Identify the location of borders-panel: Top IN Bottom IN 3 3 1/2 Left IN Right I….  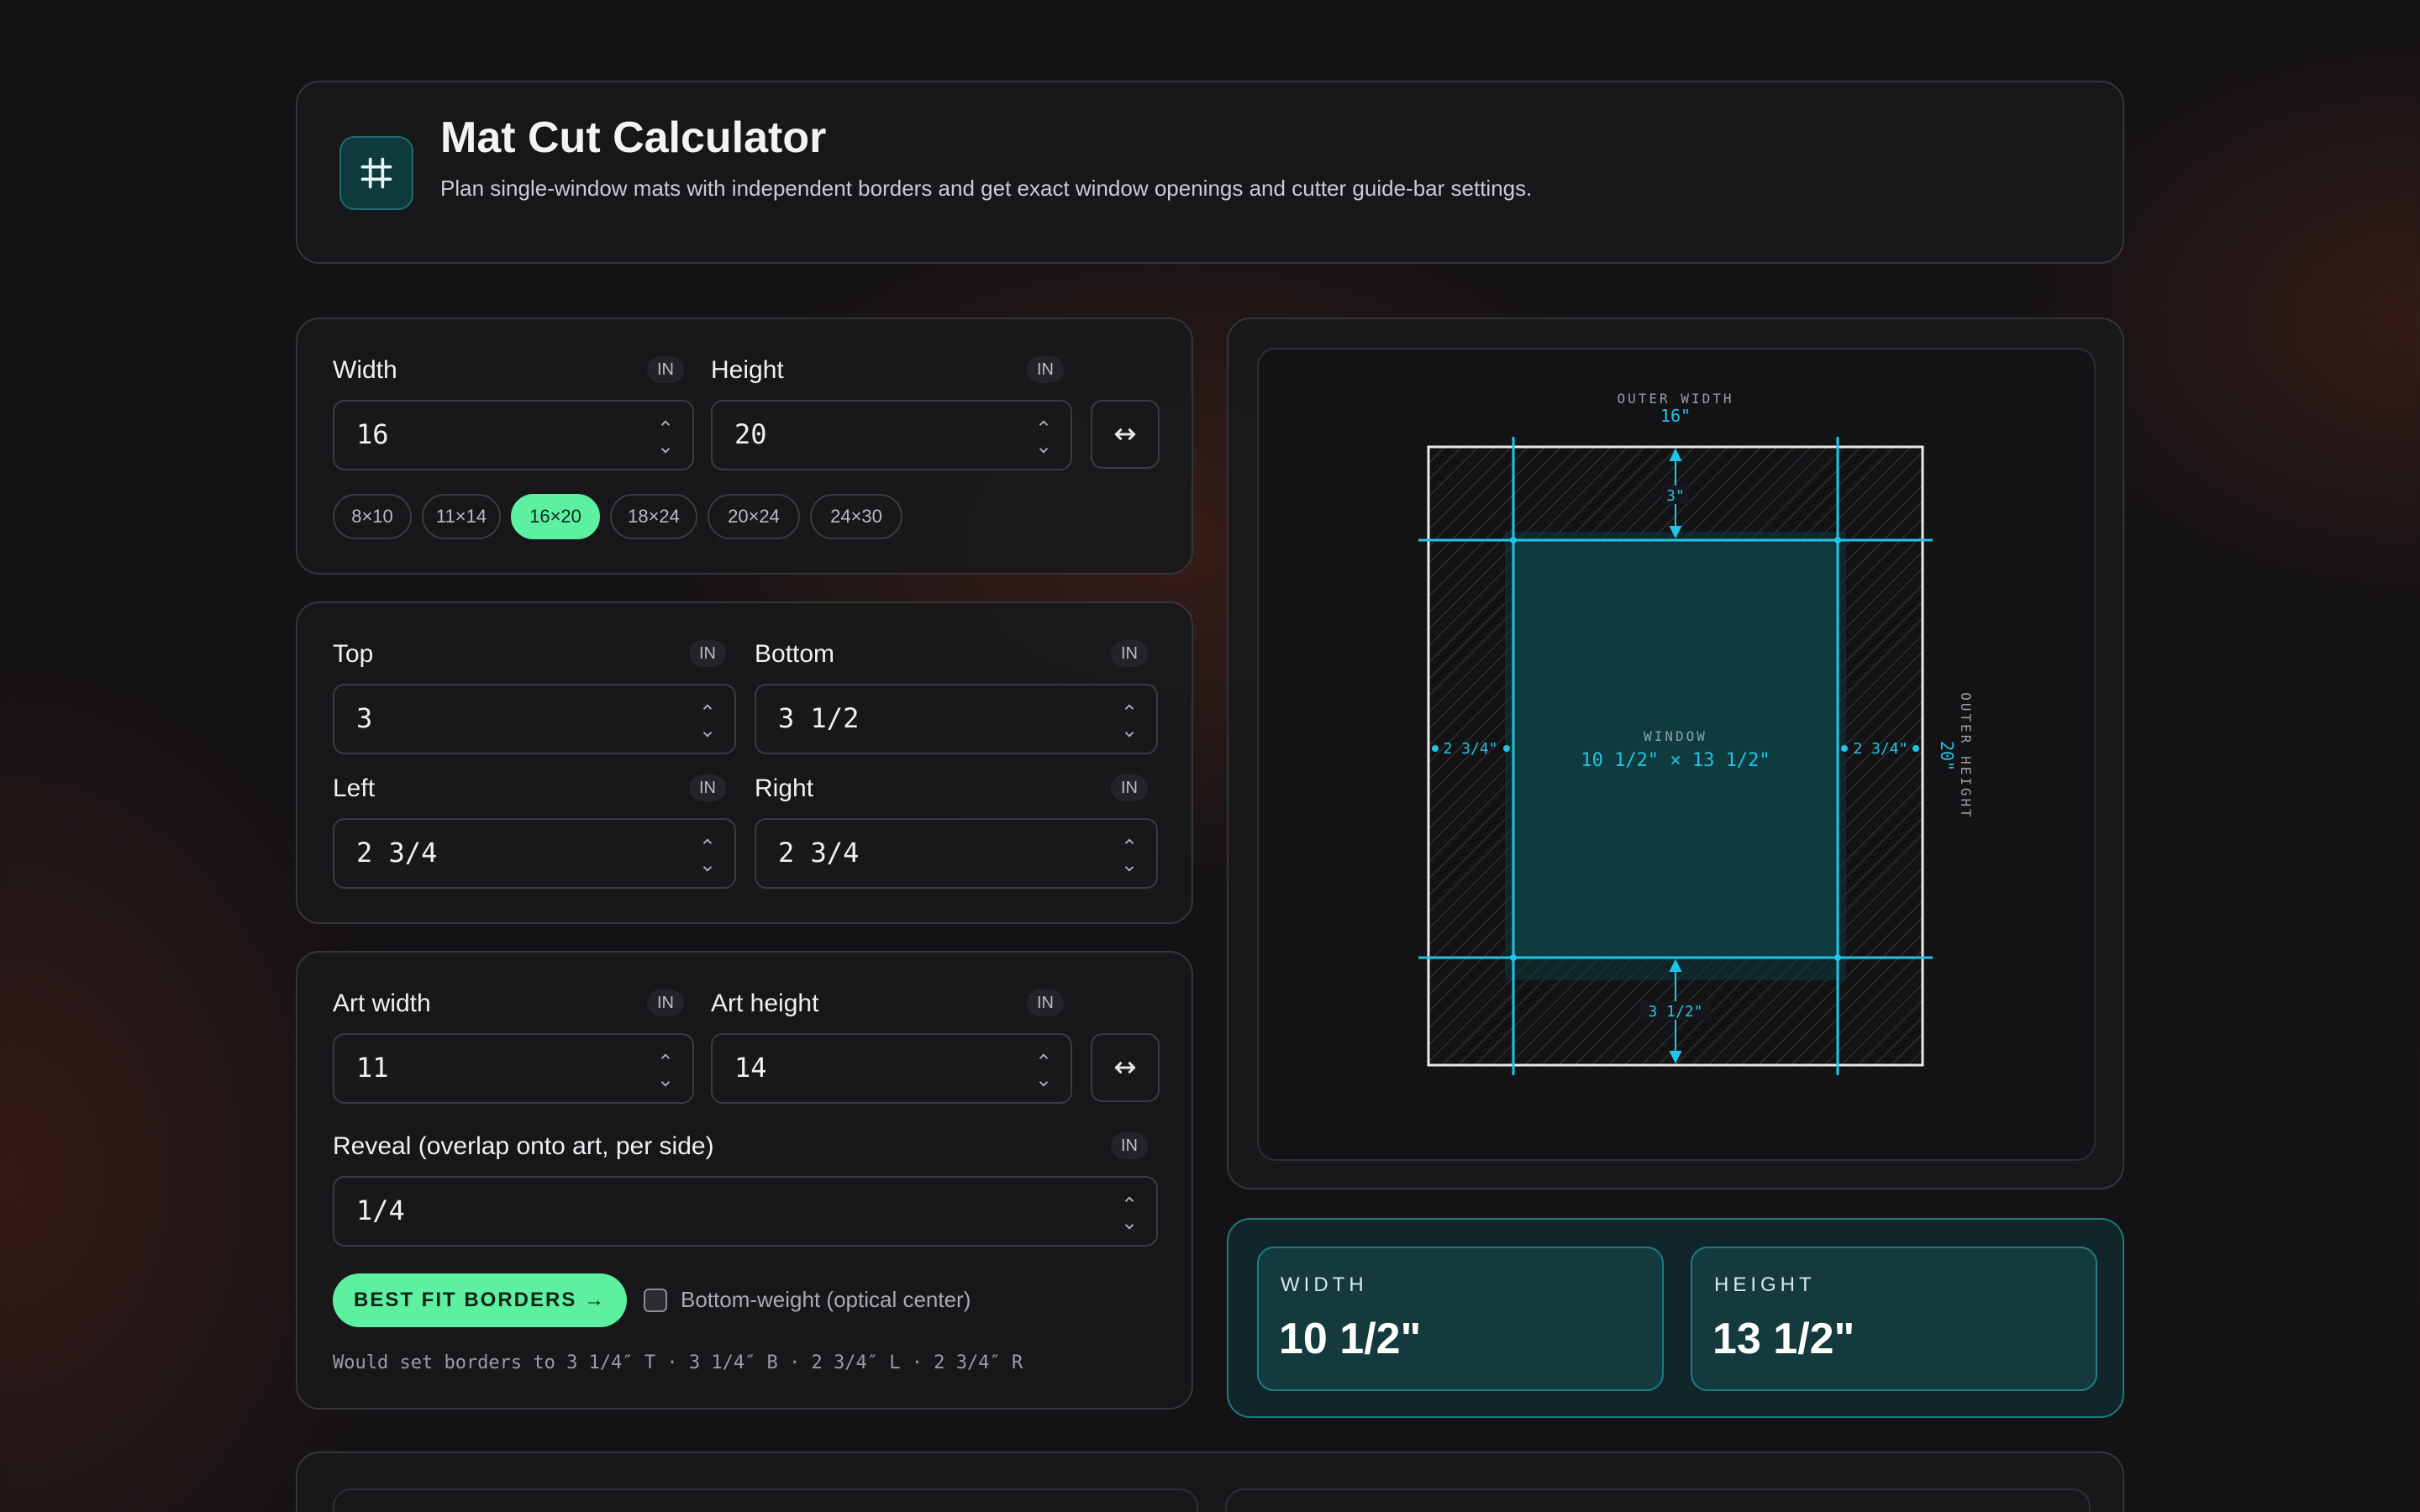
(744, 762).